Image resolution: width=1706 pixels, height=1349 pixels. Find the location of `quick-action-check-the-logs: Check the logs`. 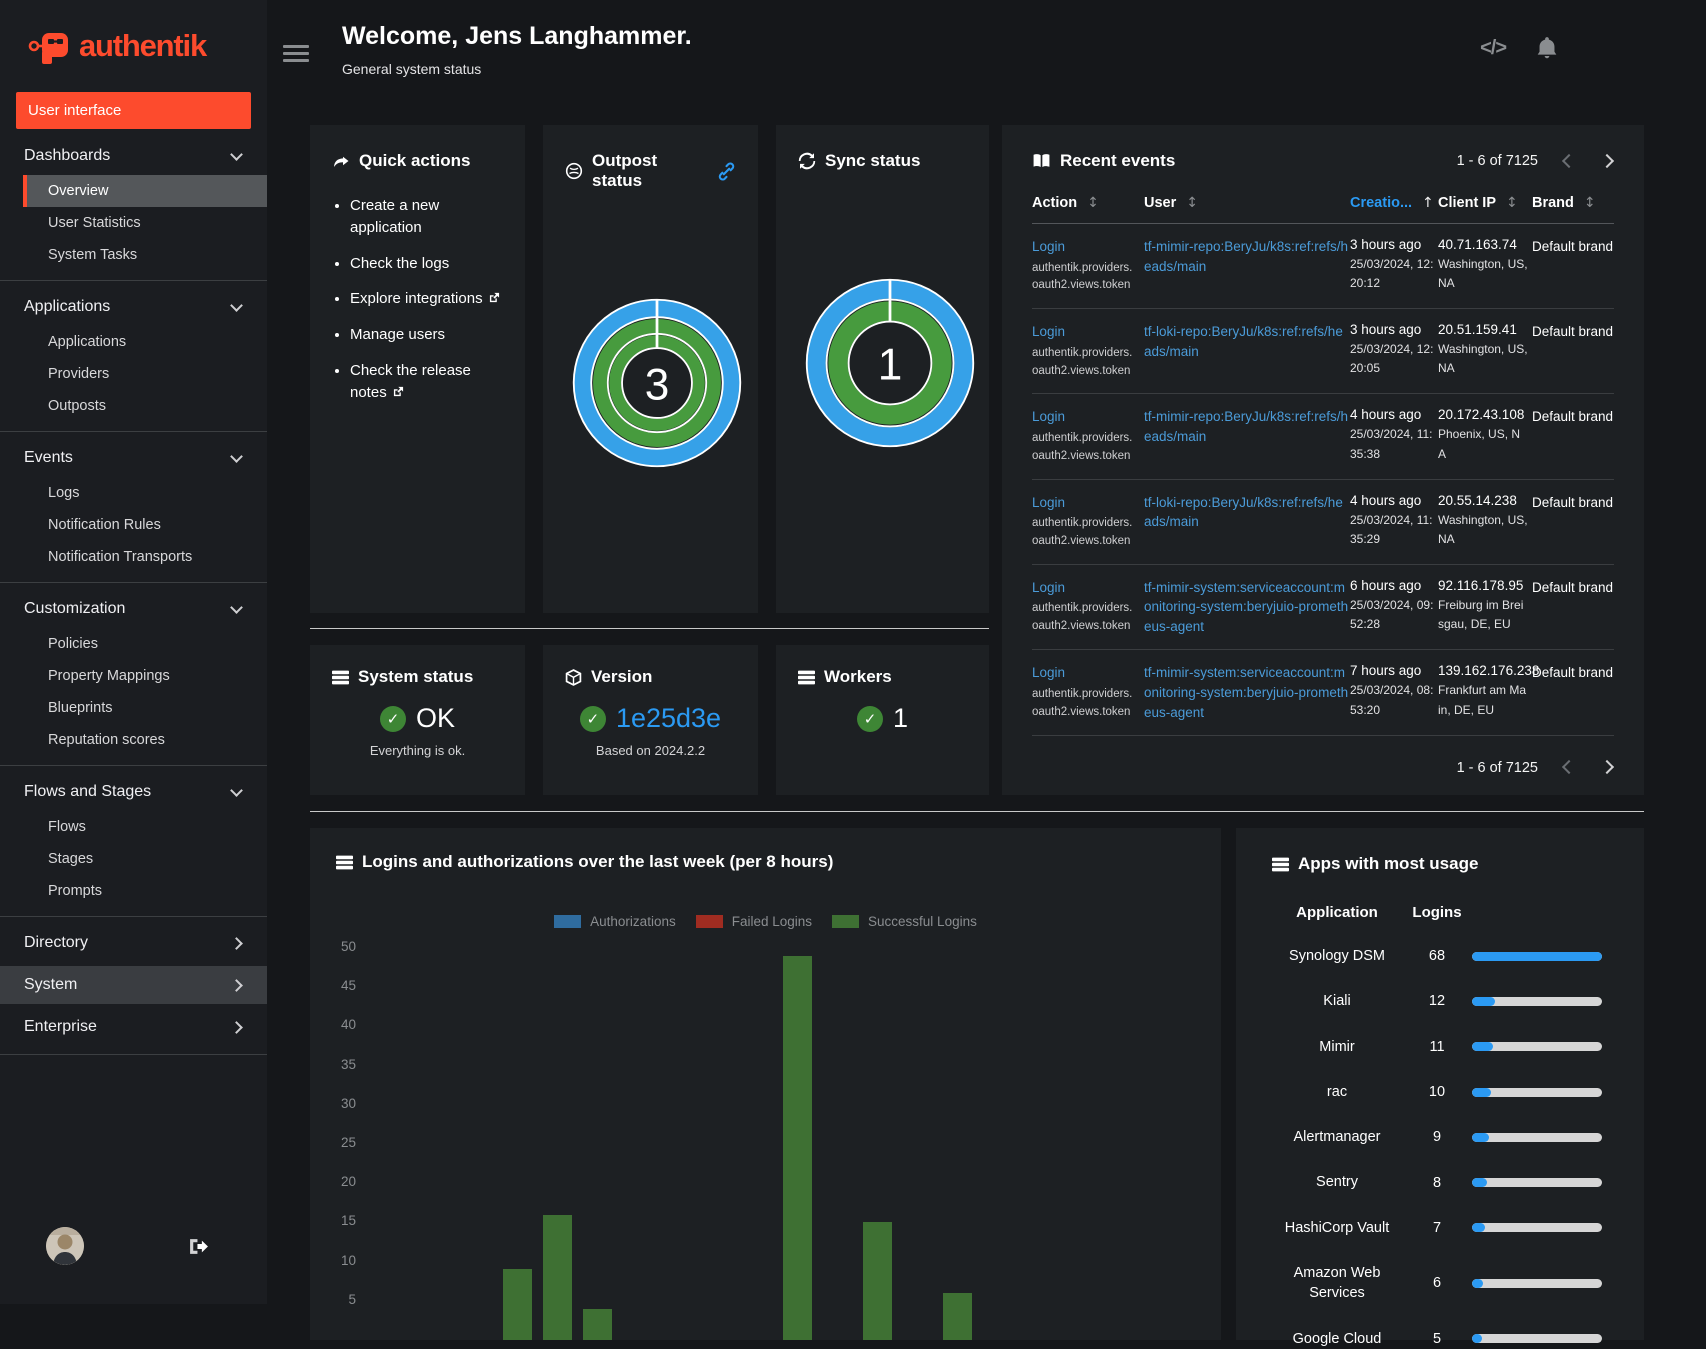

quick-action-check-the-logs: Check the logs is located at coordinates (426, 264).